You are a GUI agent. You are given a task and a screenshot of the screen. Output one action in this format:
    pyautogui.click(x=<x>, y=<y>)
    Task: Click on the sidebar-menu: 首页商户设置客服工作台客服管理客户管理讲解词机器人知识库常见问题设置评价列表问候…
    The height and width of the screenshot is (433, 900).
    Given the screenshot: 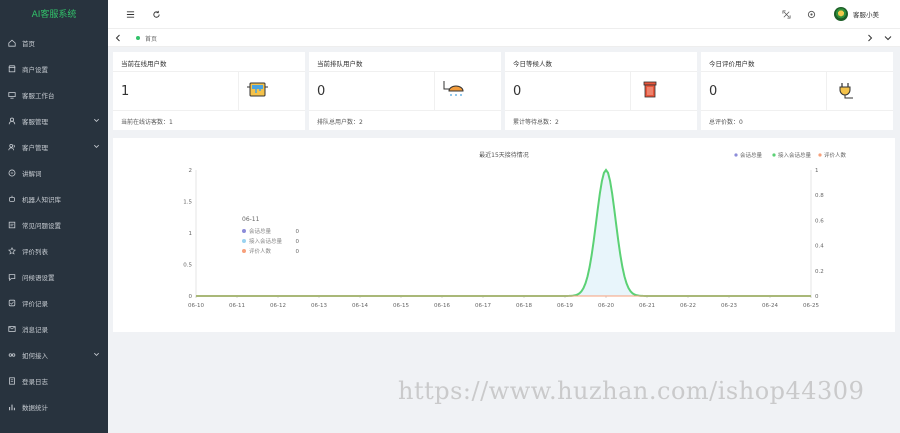 What is the action you would take?
    pyautogui.click(x=54, y=225)
    